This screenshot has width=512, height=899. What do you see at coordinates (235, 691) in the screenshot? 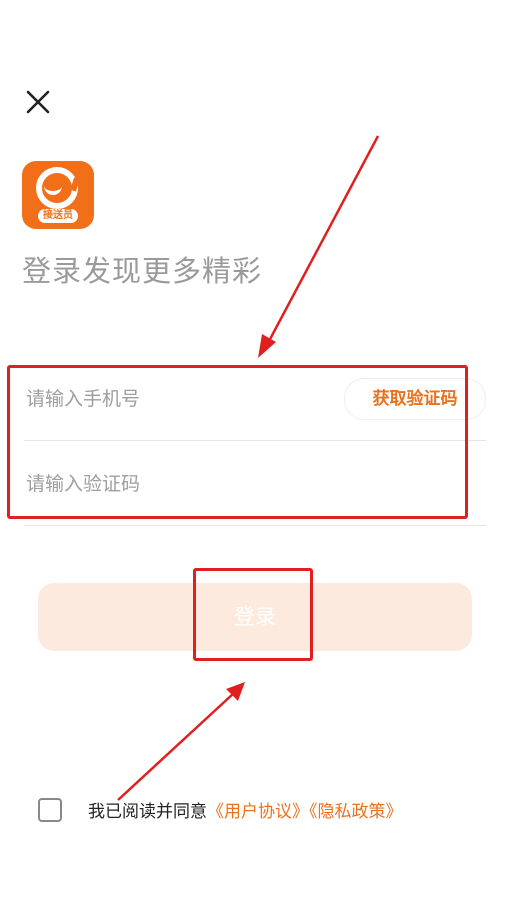
I see `annotation-arrowhead-bottom` at bounding box center [235, 691].